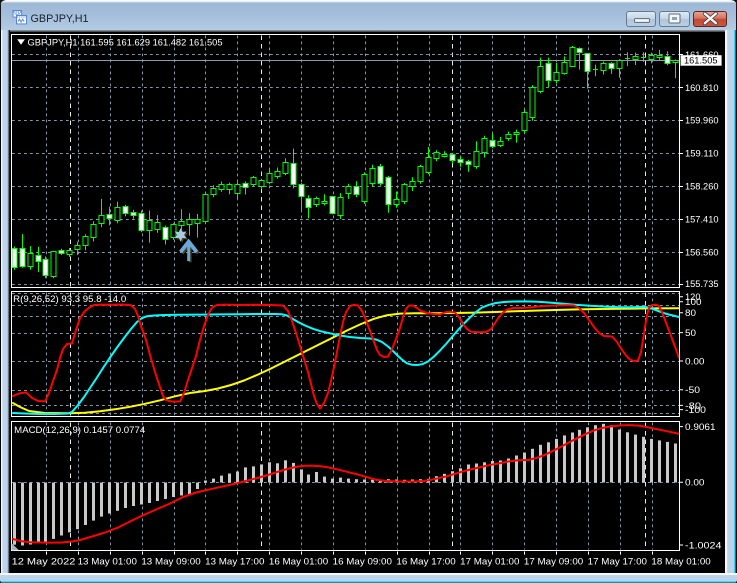 The image size is (737, 583). Describe the element at coordinates (695, 410) in the screenshot. I see `svg-text: -100` at that location.